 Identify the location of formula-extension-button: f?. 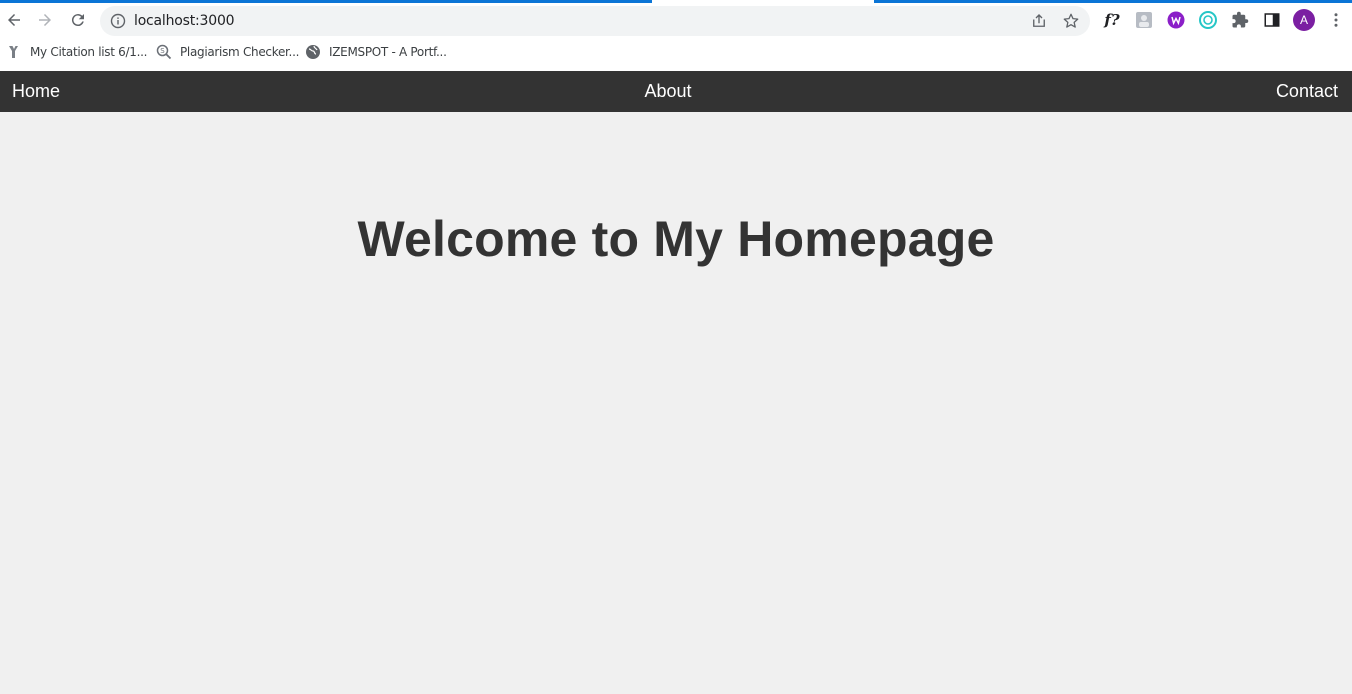
(1112, 20).